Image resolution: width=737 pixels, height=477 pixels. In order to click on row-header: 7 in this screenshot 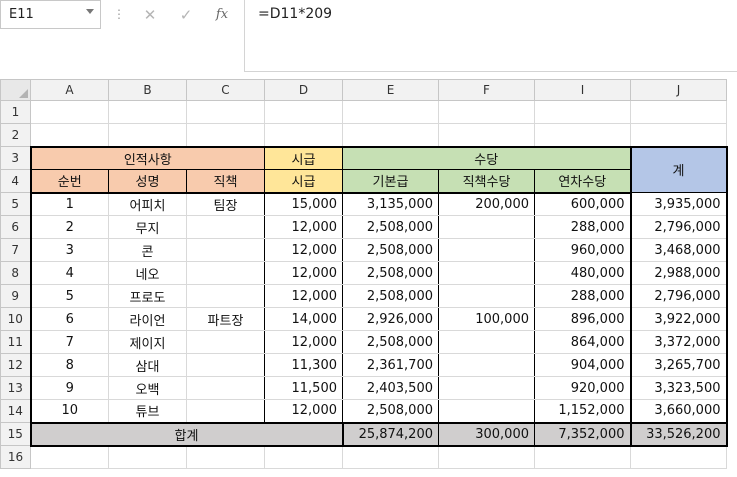, I will do `click(15, 250)`.